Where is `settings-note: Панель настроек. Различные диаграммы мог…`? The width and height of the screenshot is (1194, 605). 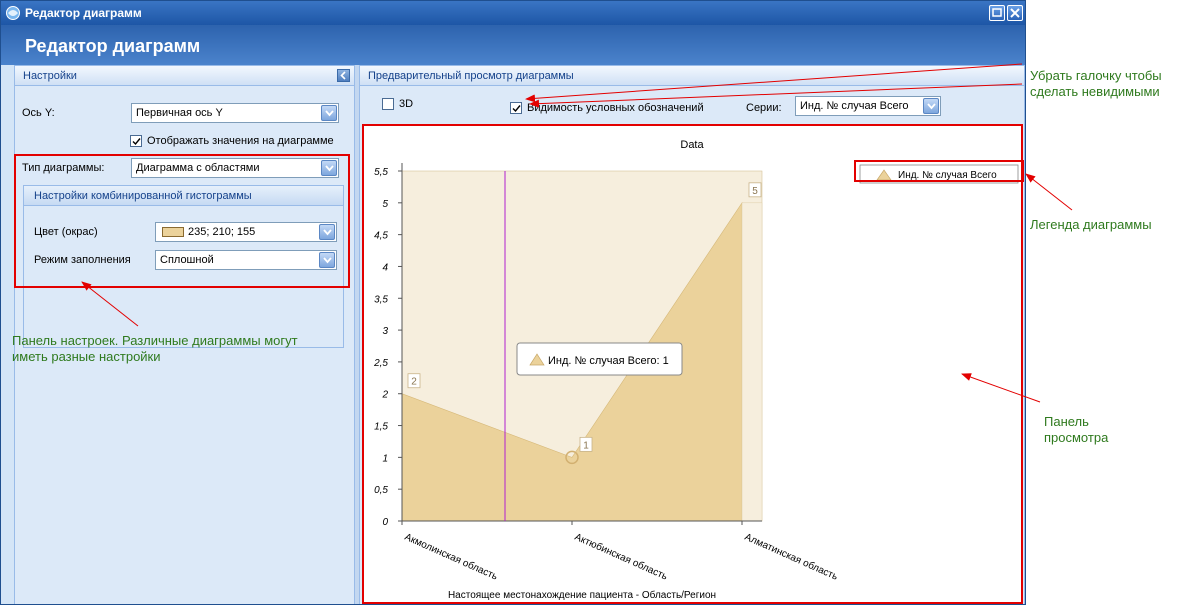 settings-note: Панель настроек. Различные диаграммы мог… is located at coordinates (155, 348).